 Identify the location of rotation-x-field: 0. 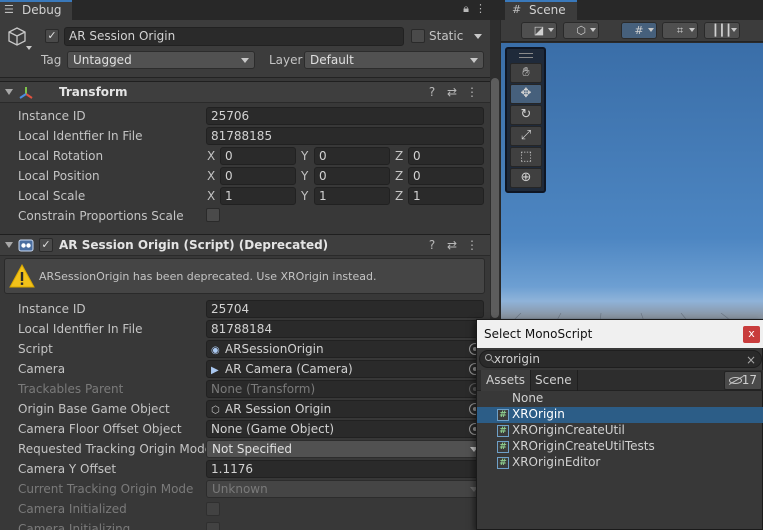
(258, 156).